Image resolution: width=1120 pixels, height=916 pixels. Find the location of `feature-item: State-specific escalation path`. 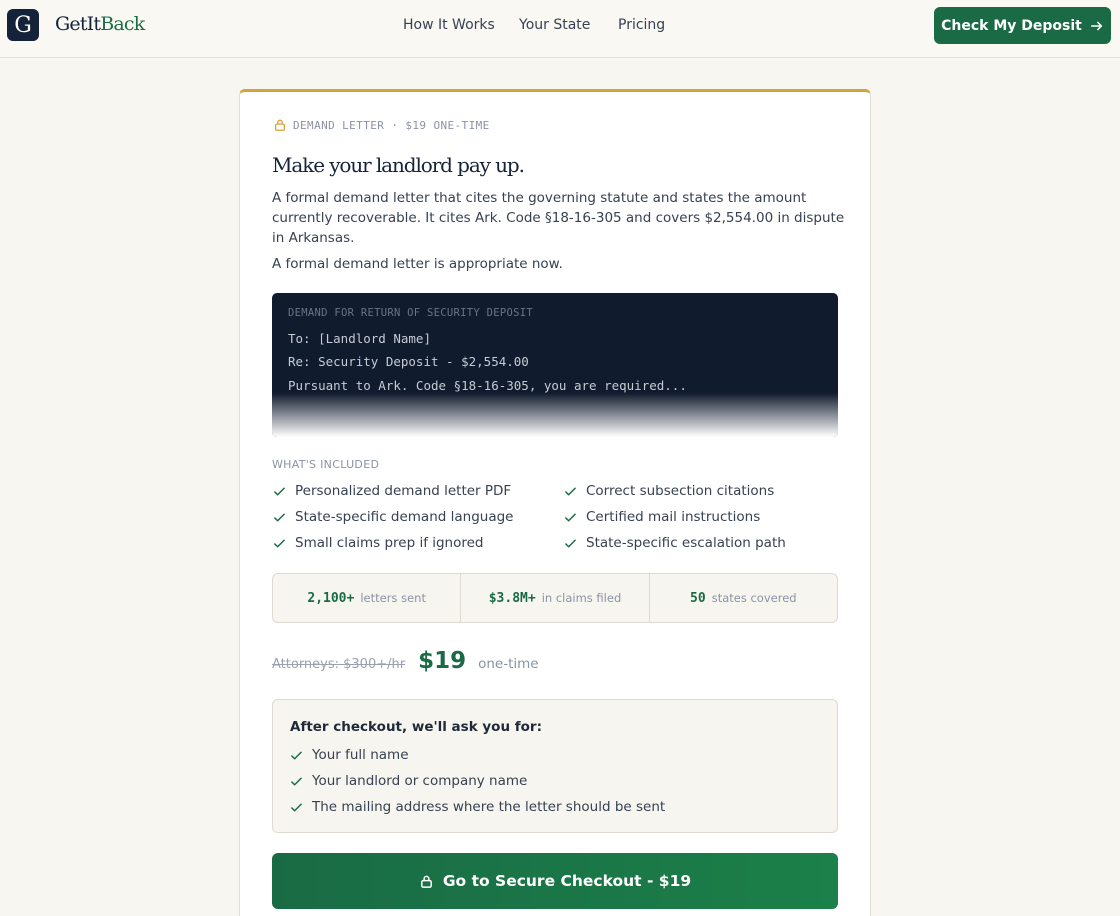

feature-item: State-specific escalation path is located at coordinates (675, 543).